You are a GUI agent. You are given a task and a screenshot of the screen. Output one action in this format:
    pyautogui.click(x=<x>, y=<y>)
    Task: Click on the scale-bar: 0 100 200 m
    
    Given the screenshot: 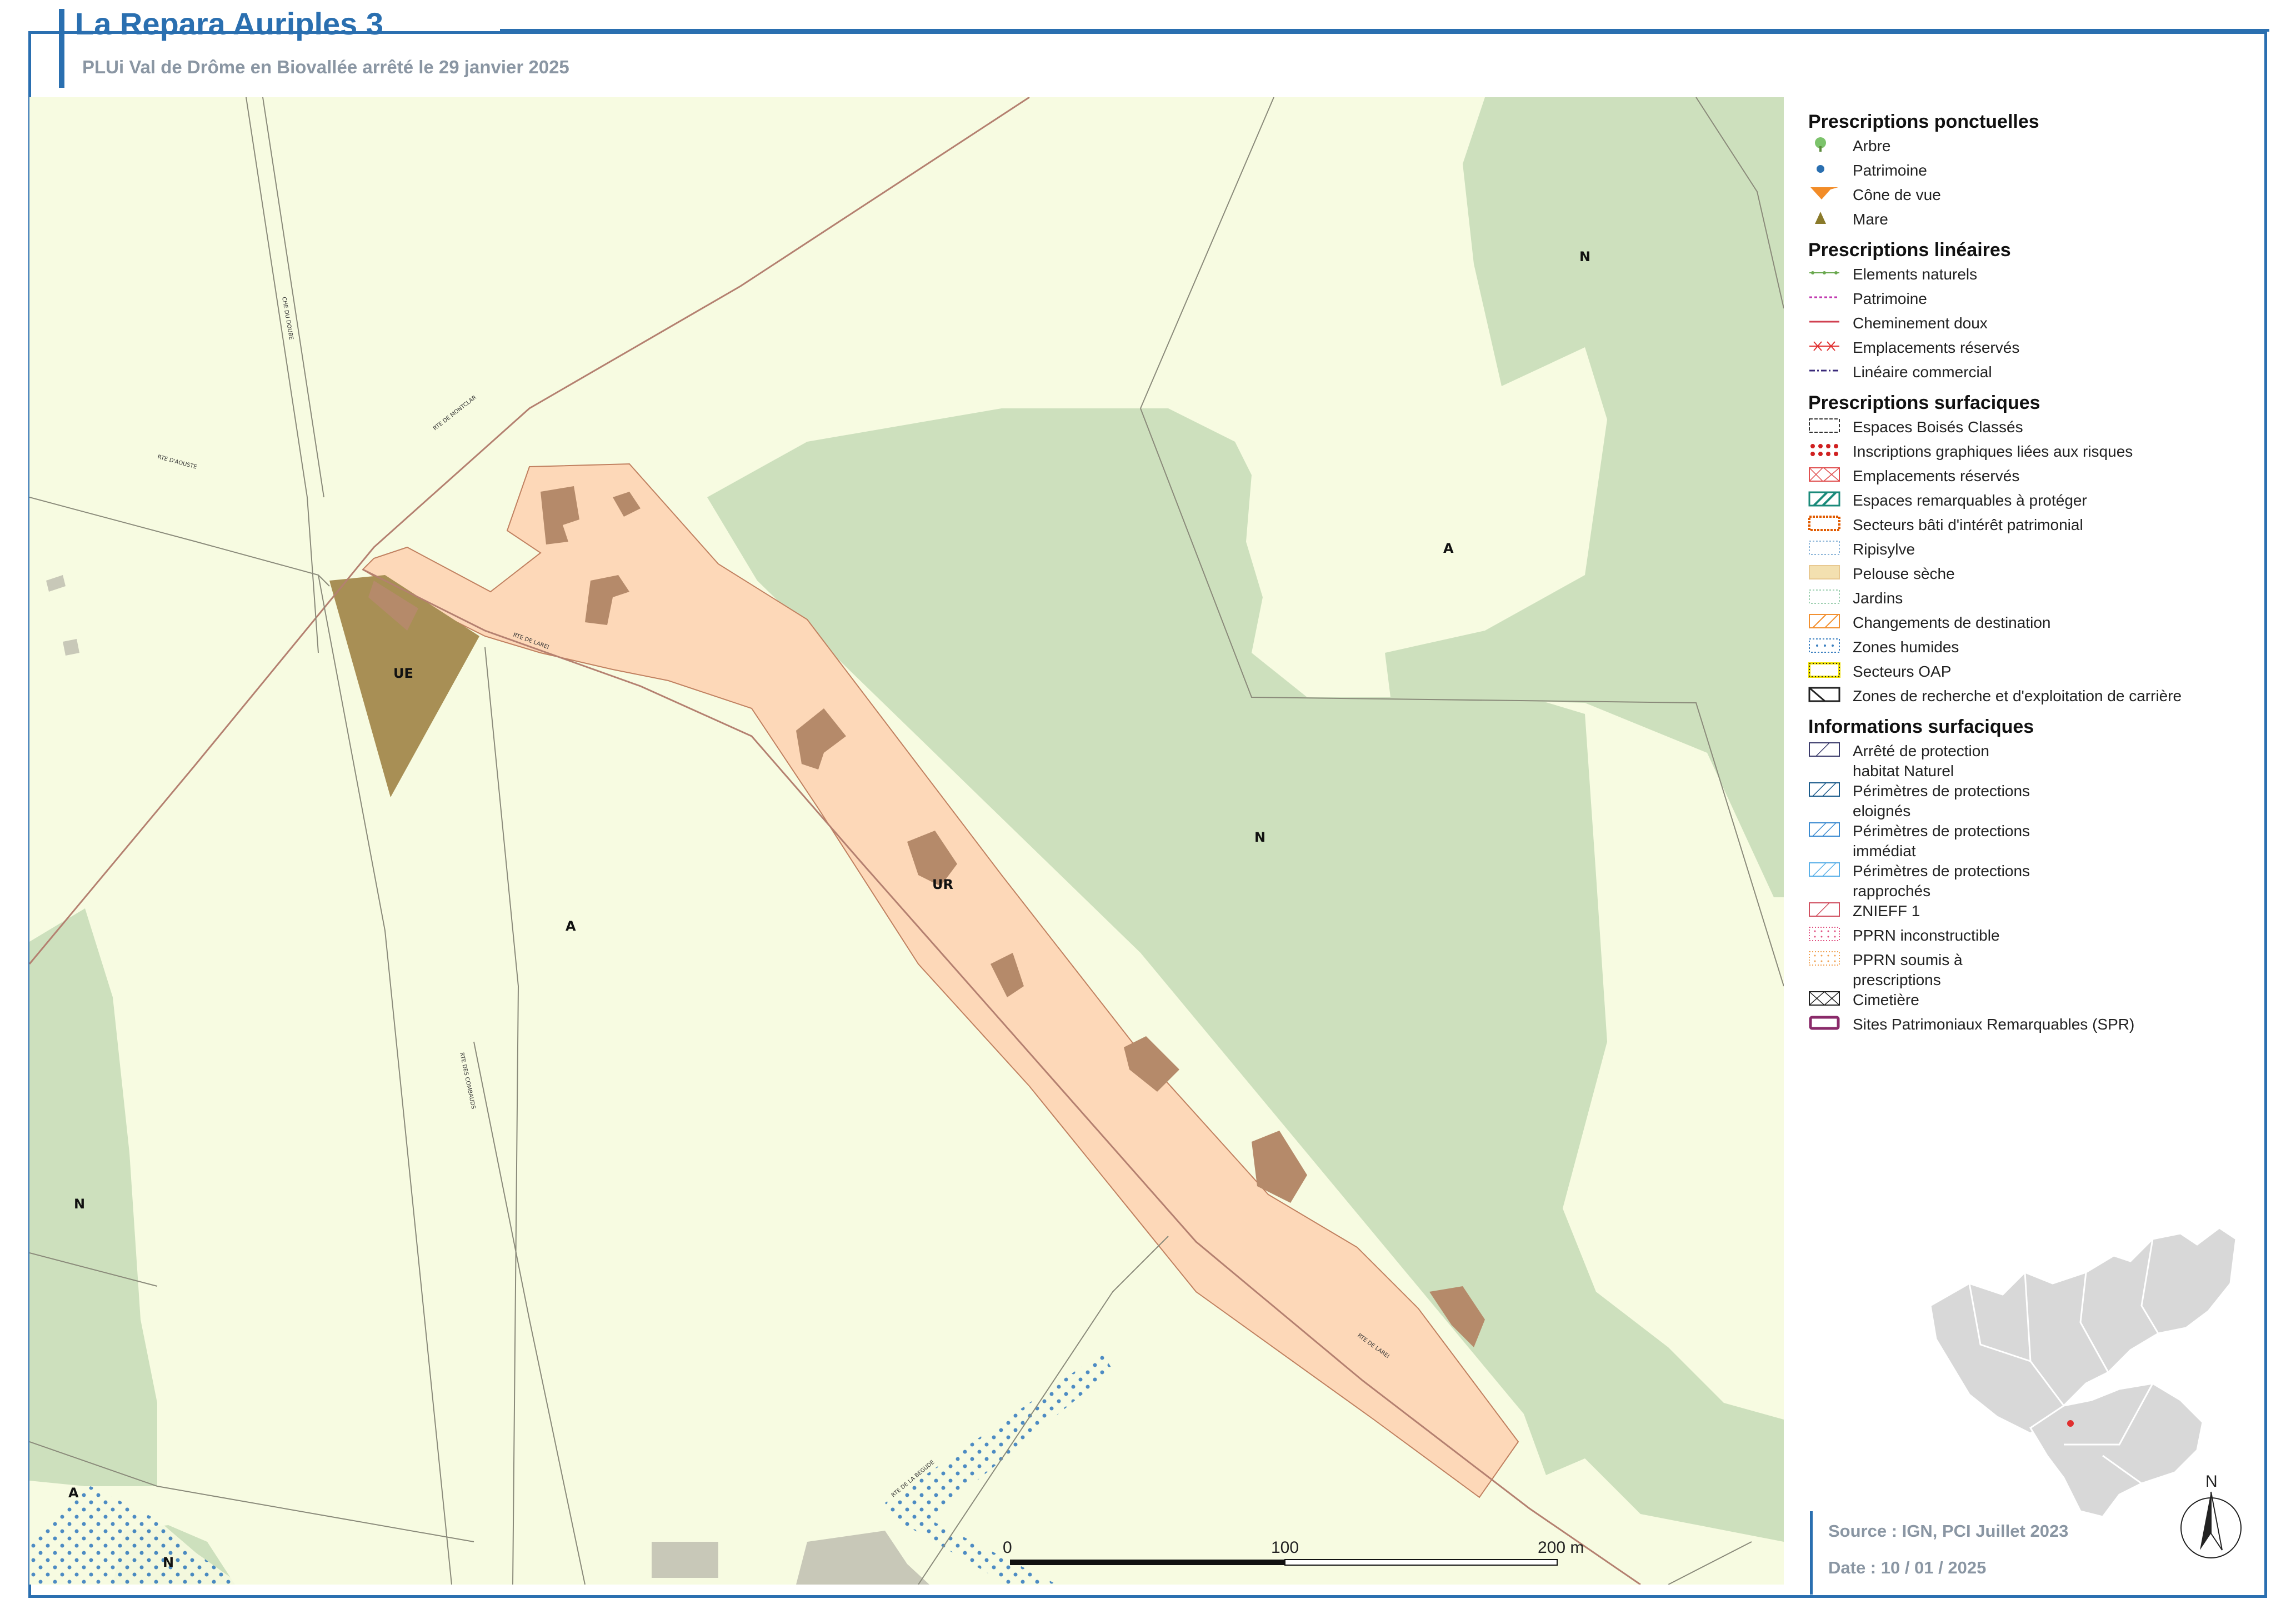 What is the action you would take?
    pyautogui.click(x=1293, y=1552)
    